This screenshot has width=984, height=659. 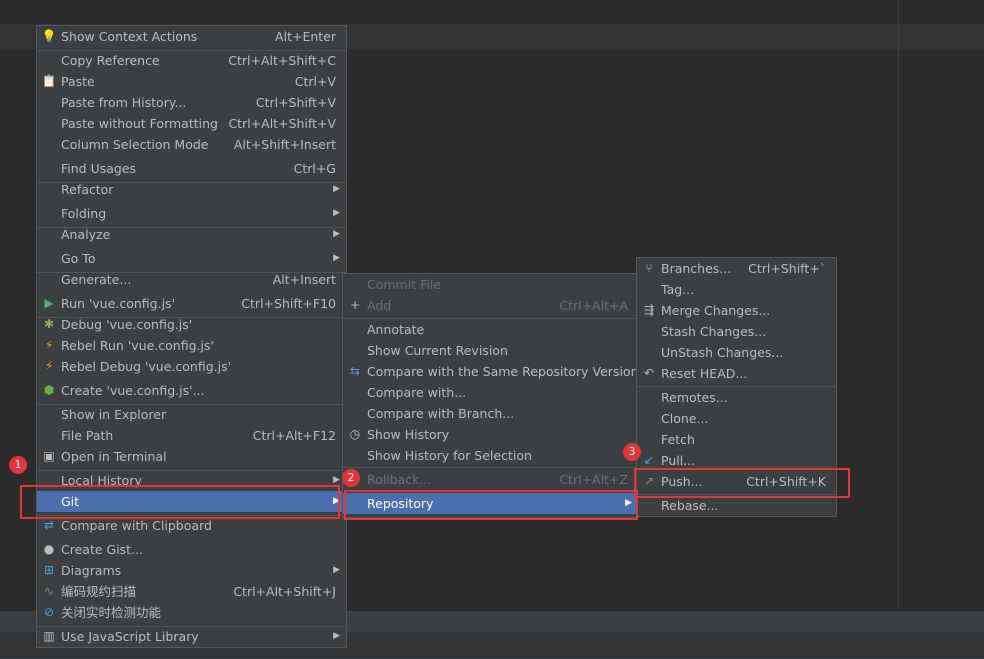 What do you see at coordinates (191, 168) in the screenshot?
I see `menu1-item-find-usages: Find Usages Ctrl+G` at bounding box center [191, 168].